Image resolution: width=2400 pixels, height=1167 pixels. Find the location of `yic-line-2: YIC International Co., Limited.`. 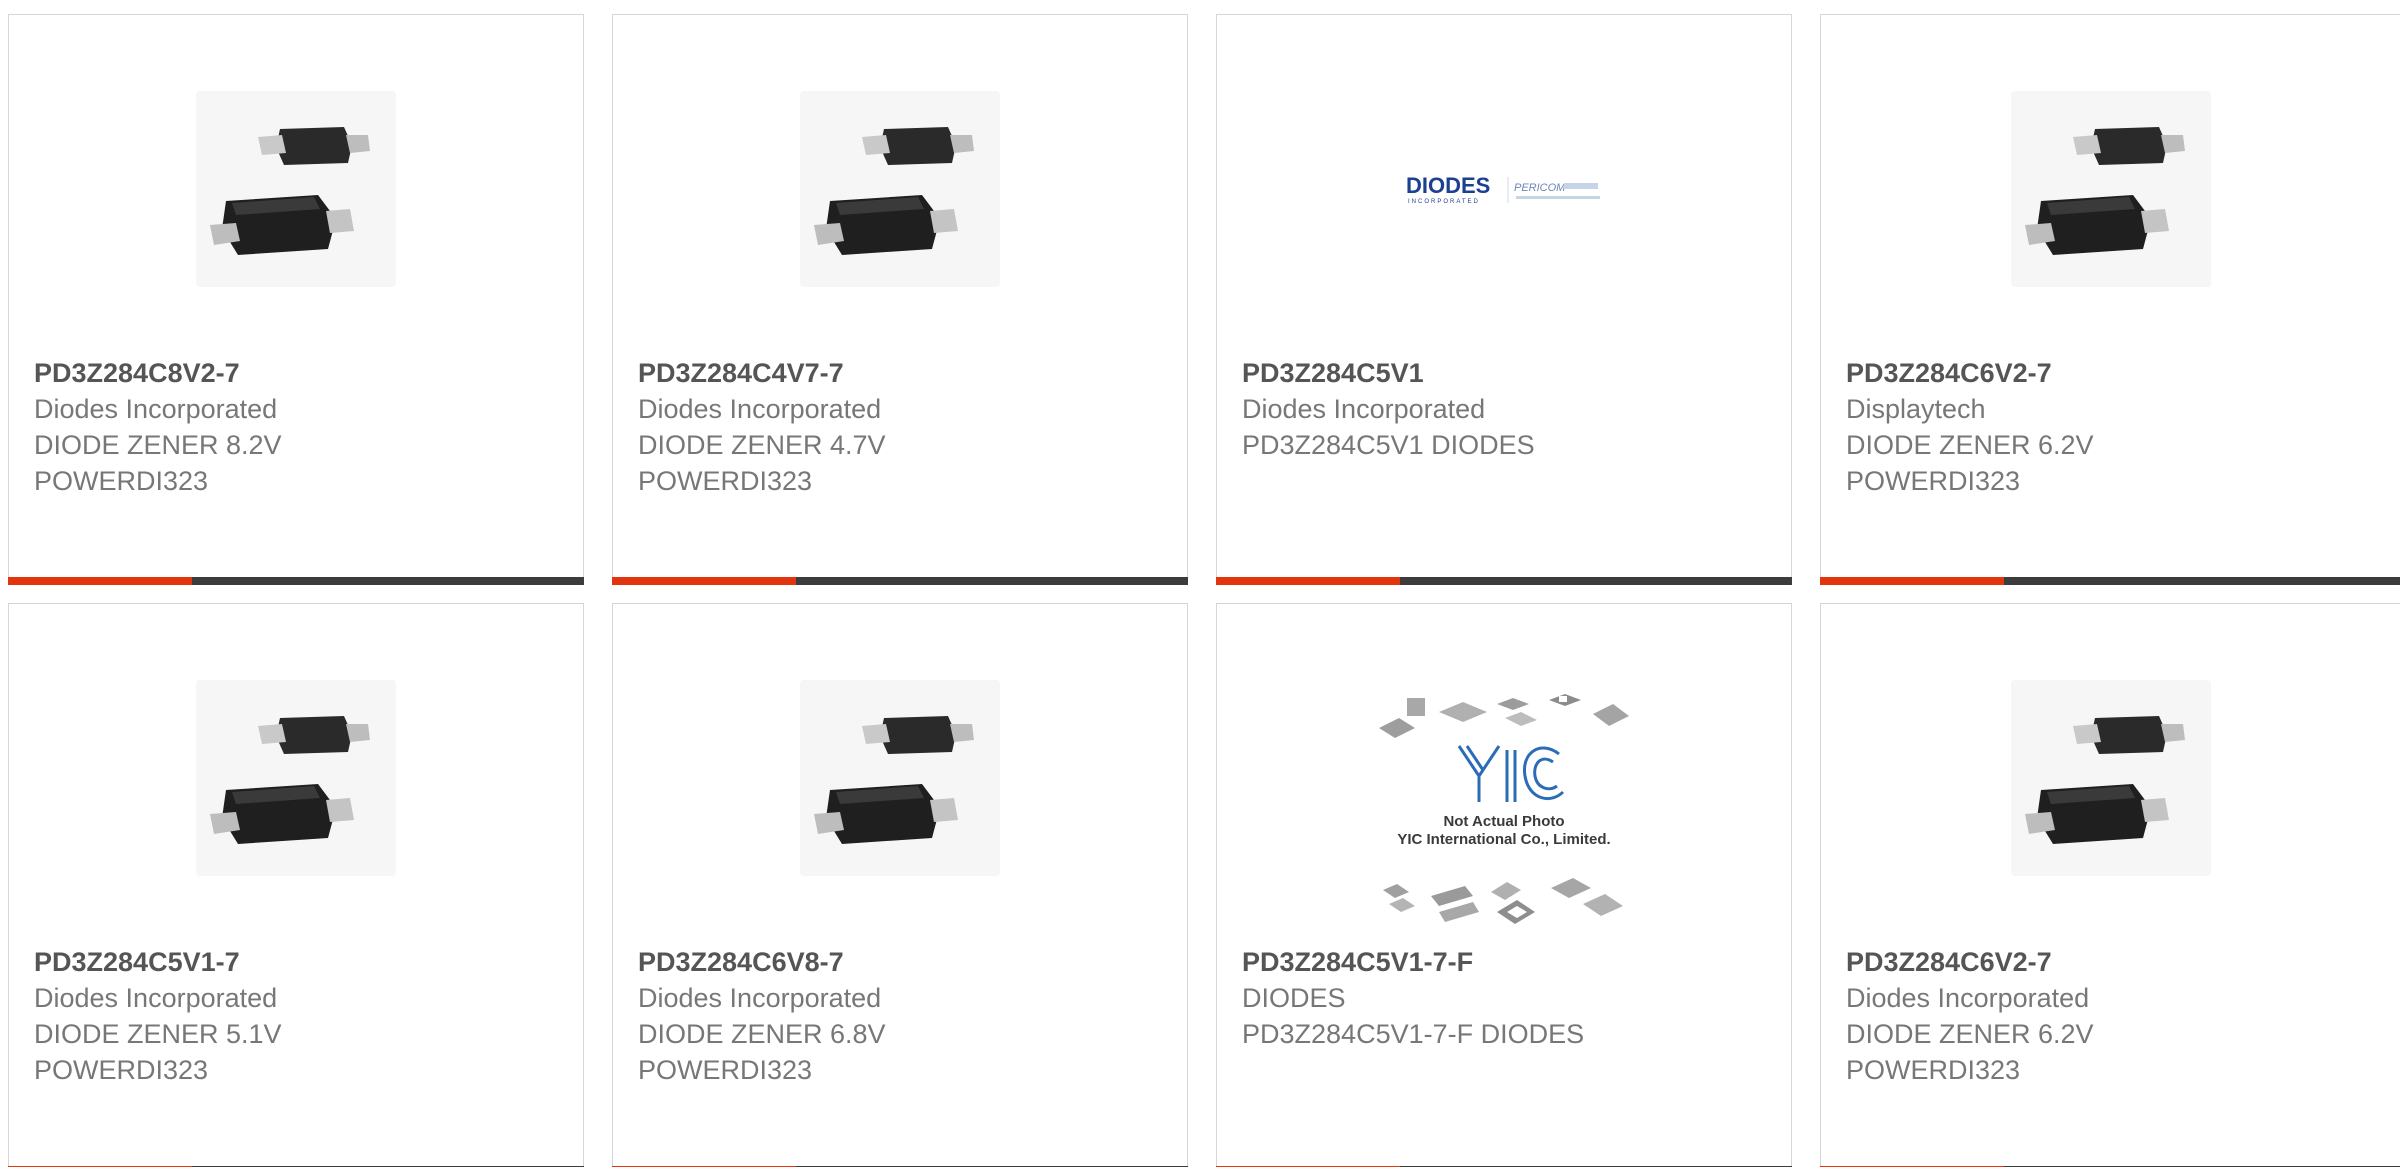

yic-line-2: YIC International Co., Limited. is located at coordinates (1503, 839).